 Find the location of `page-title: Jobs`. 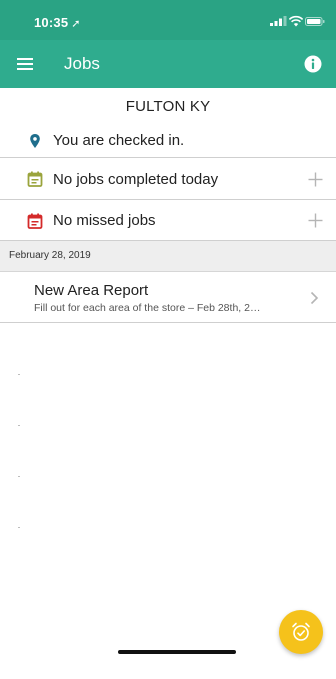

page-title: Jobs is located at coordinates (82, 63).